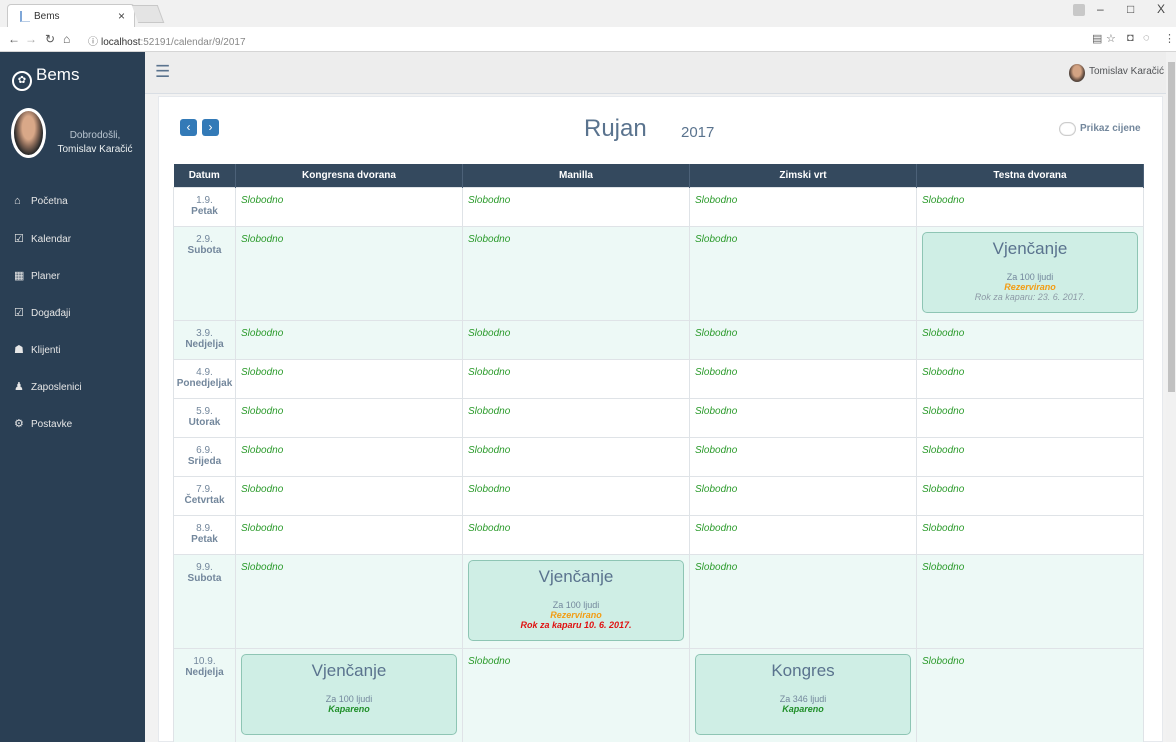 The image size is (1176, 742). Describe the element at coordinates (1161, 9) in the screenshot. I see `close-window-button: X` at that location.